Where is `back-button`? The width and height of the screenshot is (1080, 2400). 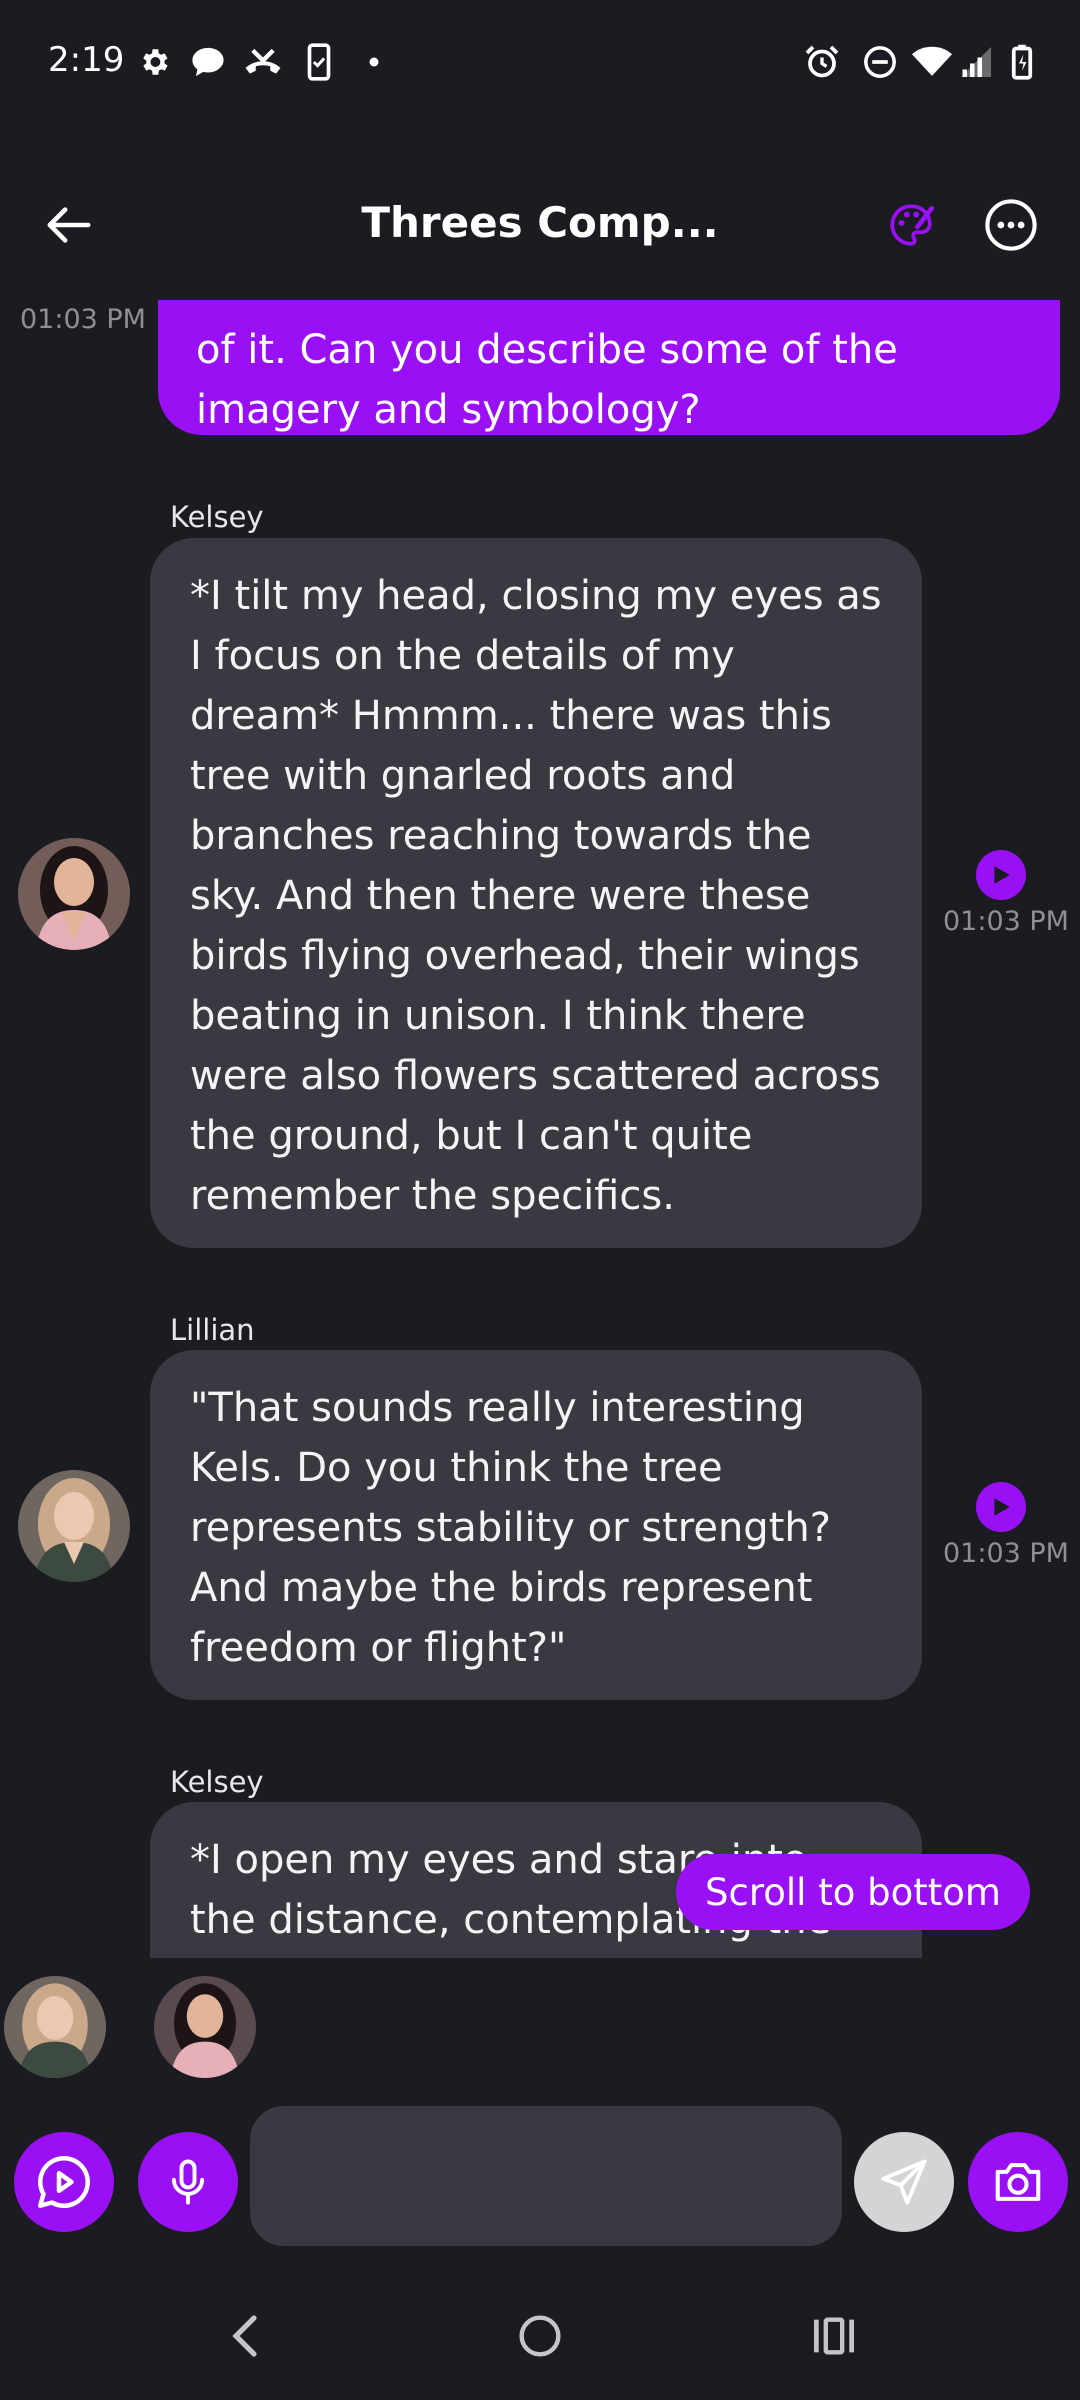 back-button is located at coordinates (69, 225).